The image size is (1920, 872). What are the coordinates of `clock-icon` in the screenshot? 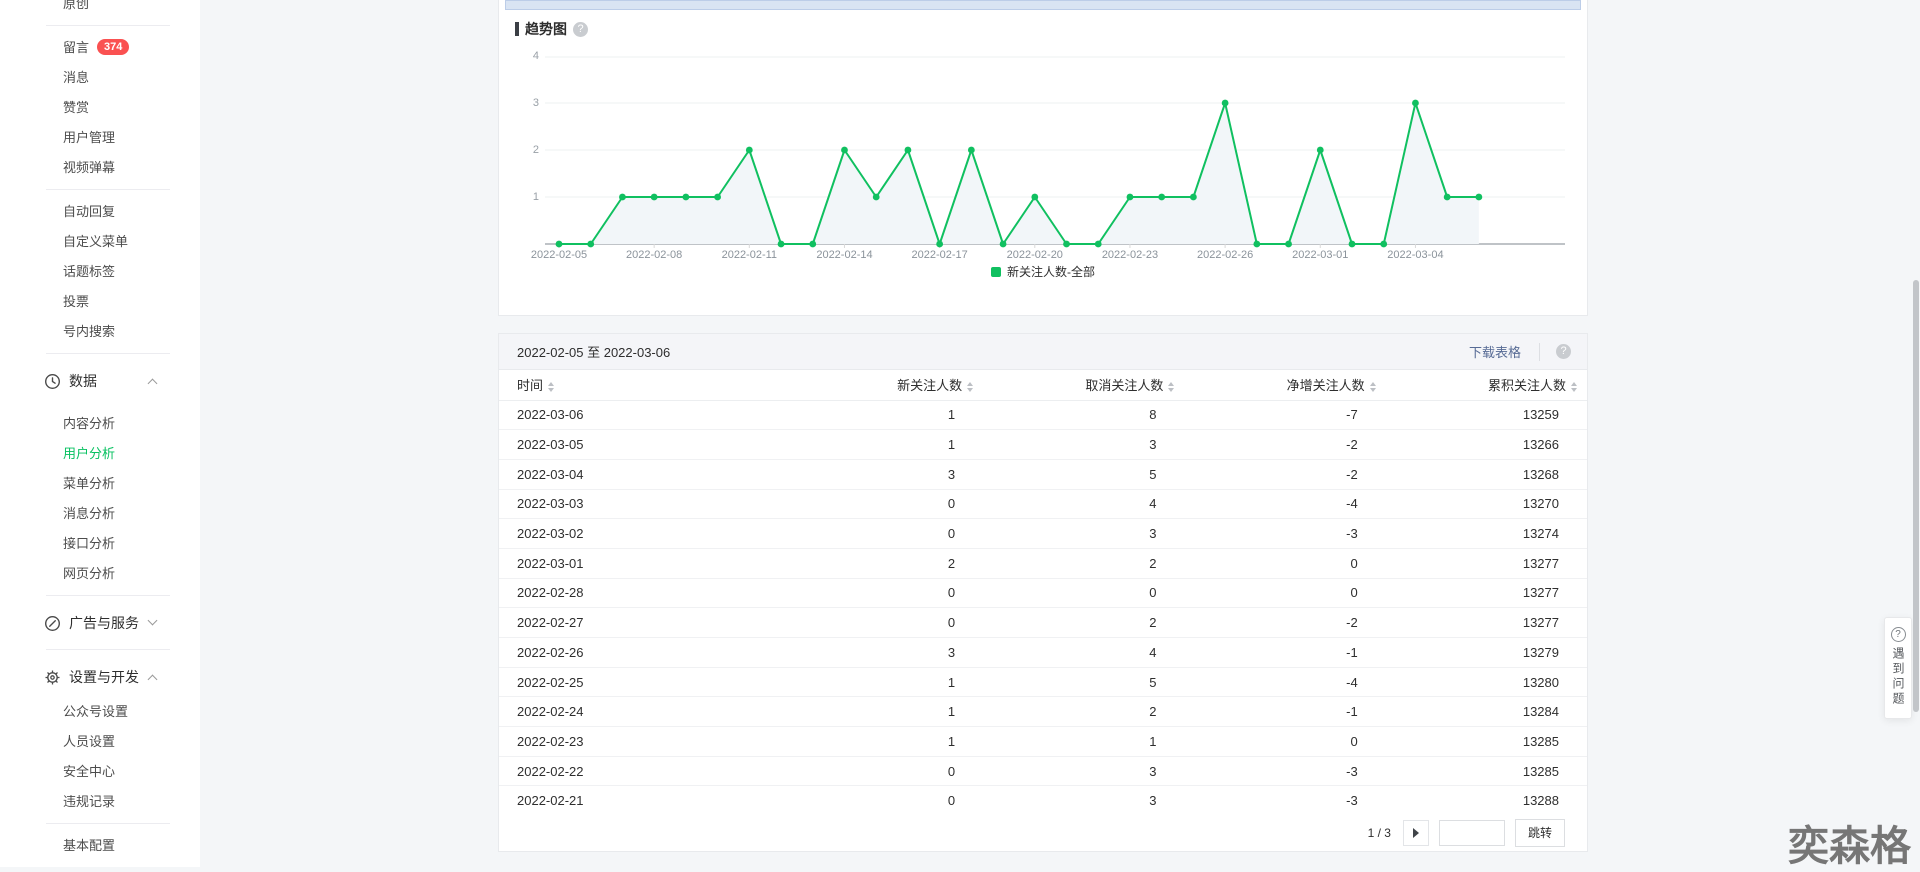 It's located at (52, 381).